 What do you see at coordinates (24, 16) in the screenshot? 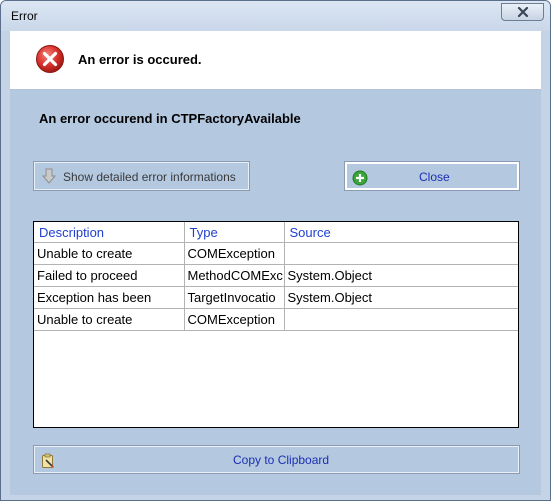
I see `window-title: Error` at bounding box center [24, 16].